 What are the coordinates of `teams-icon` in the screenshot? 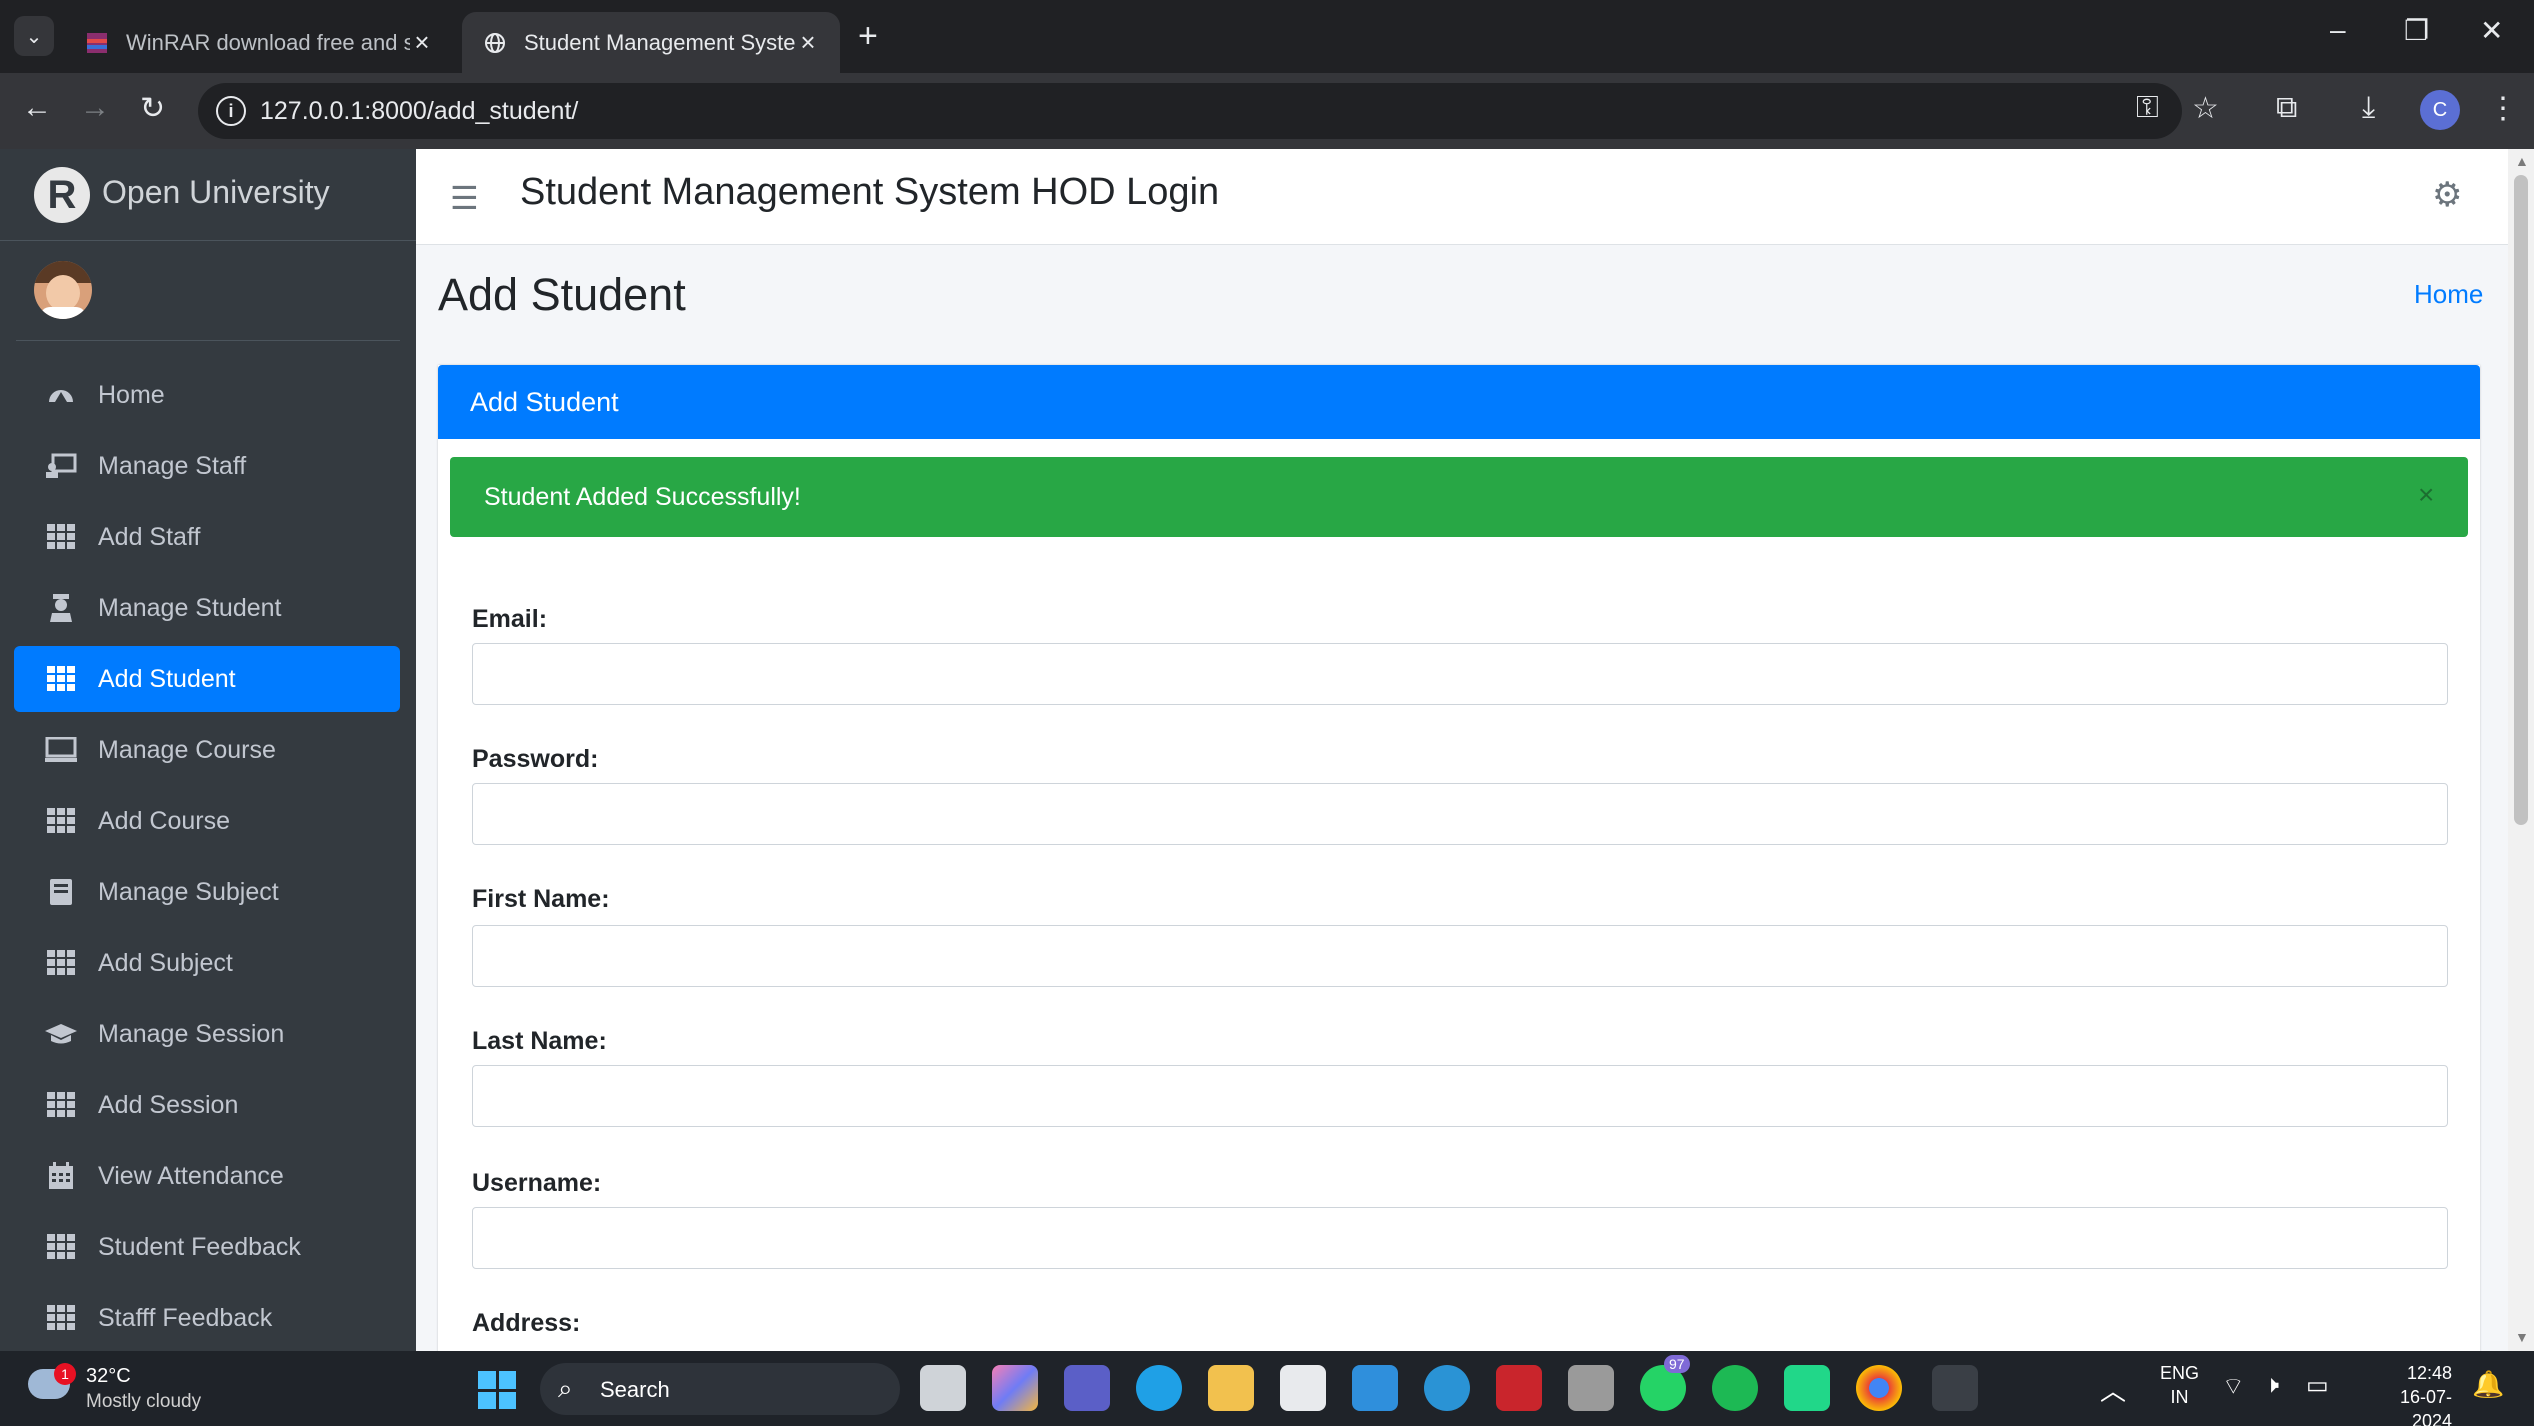 It's located at (1087, 1388).